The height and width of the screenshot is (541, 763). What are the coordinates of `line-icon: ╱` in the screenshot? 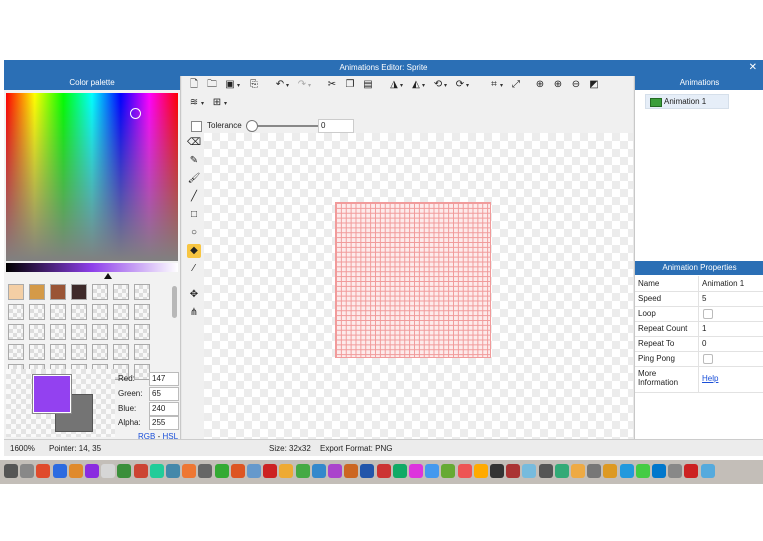 It's located at (194, 197).